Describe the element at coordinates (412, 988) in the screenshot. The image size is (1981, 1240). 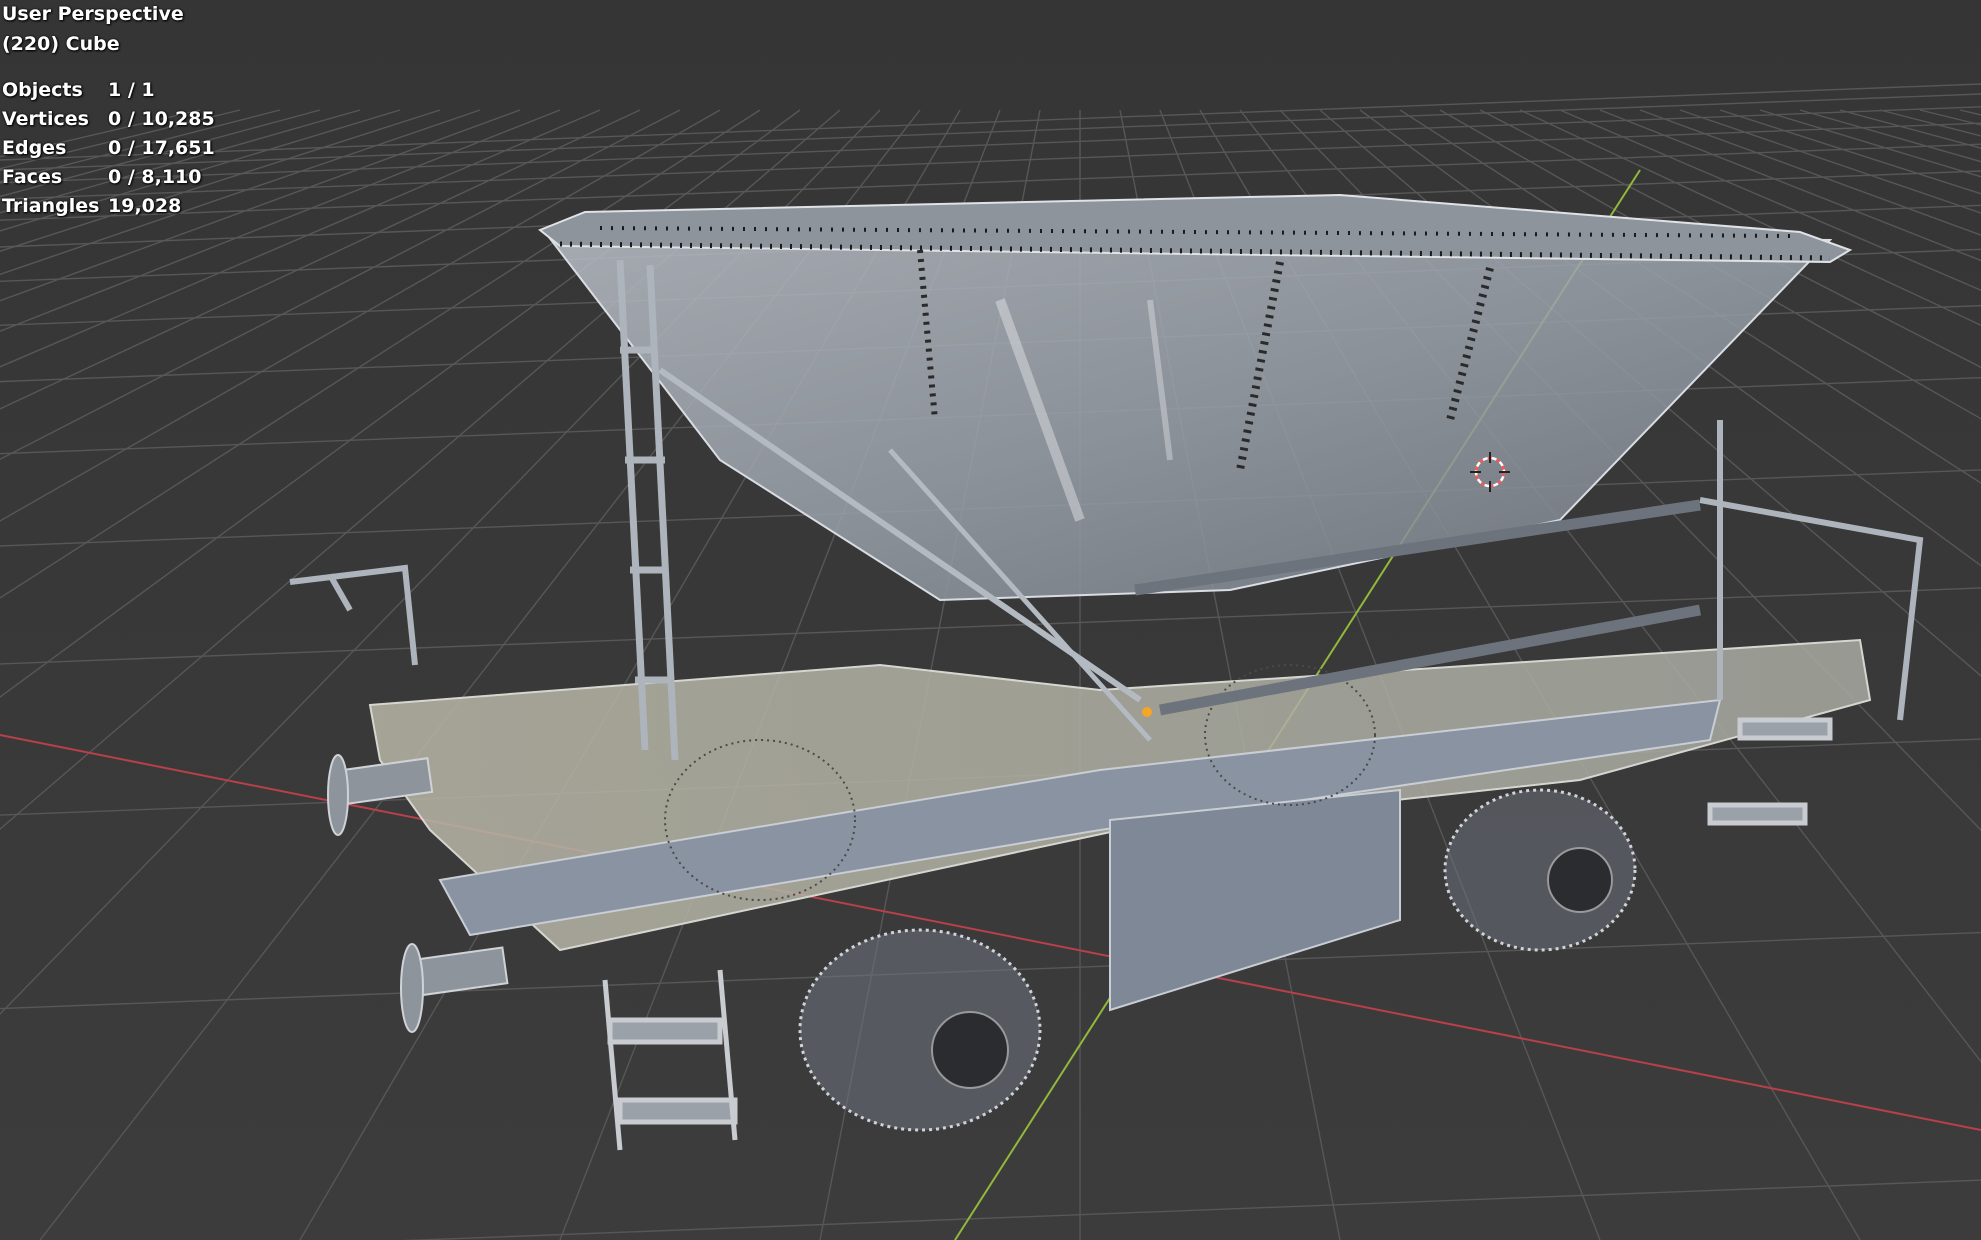
I see `buffer-head-left-bottom` at that location.